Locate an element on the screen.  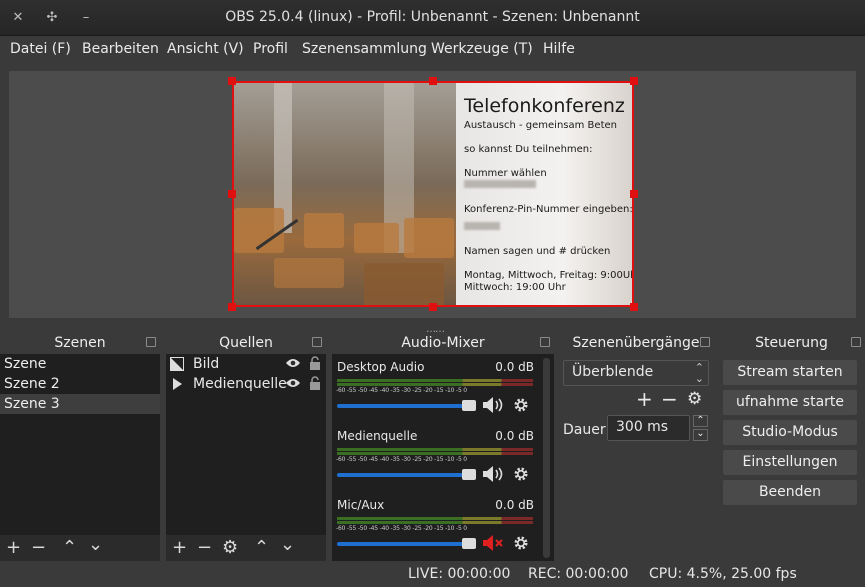
menu-hilfe: Hilfe is located at coordinates (559, 49).